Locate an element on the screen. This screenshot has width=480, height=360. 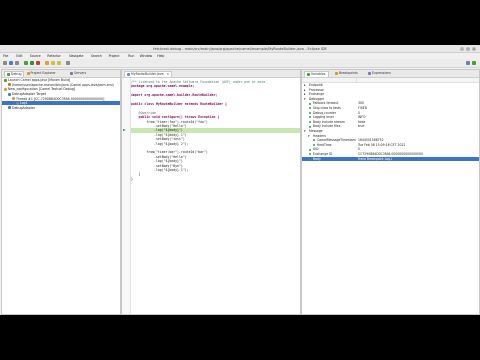
camel-config-icon is located at coordinates (5, 89).